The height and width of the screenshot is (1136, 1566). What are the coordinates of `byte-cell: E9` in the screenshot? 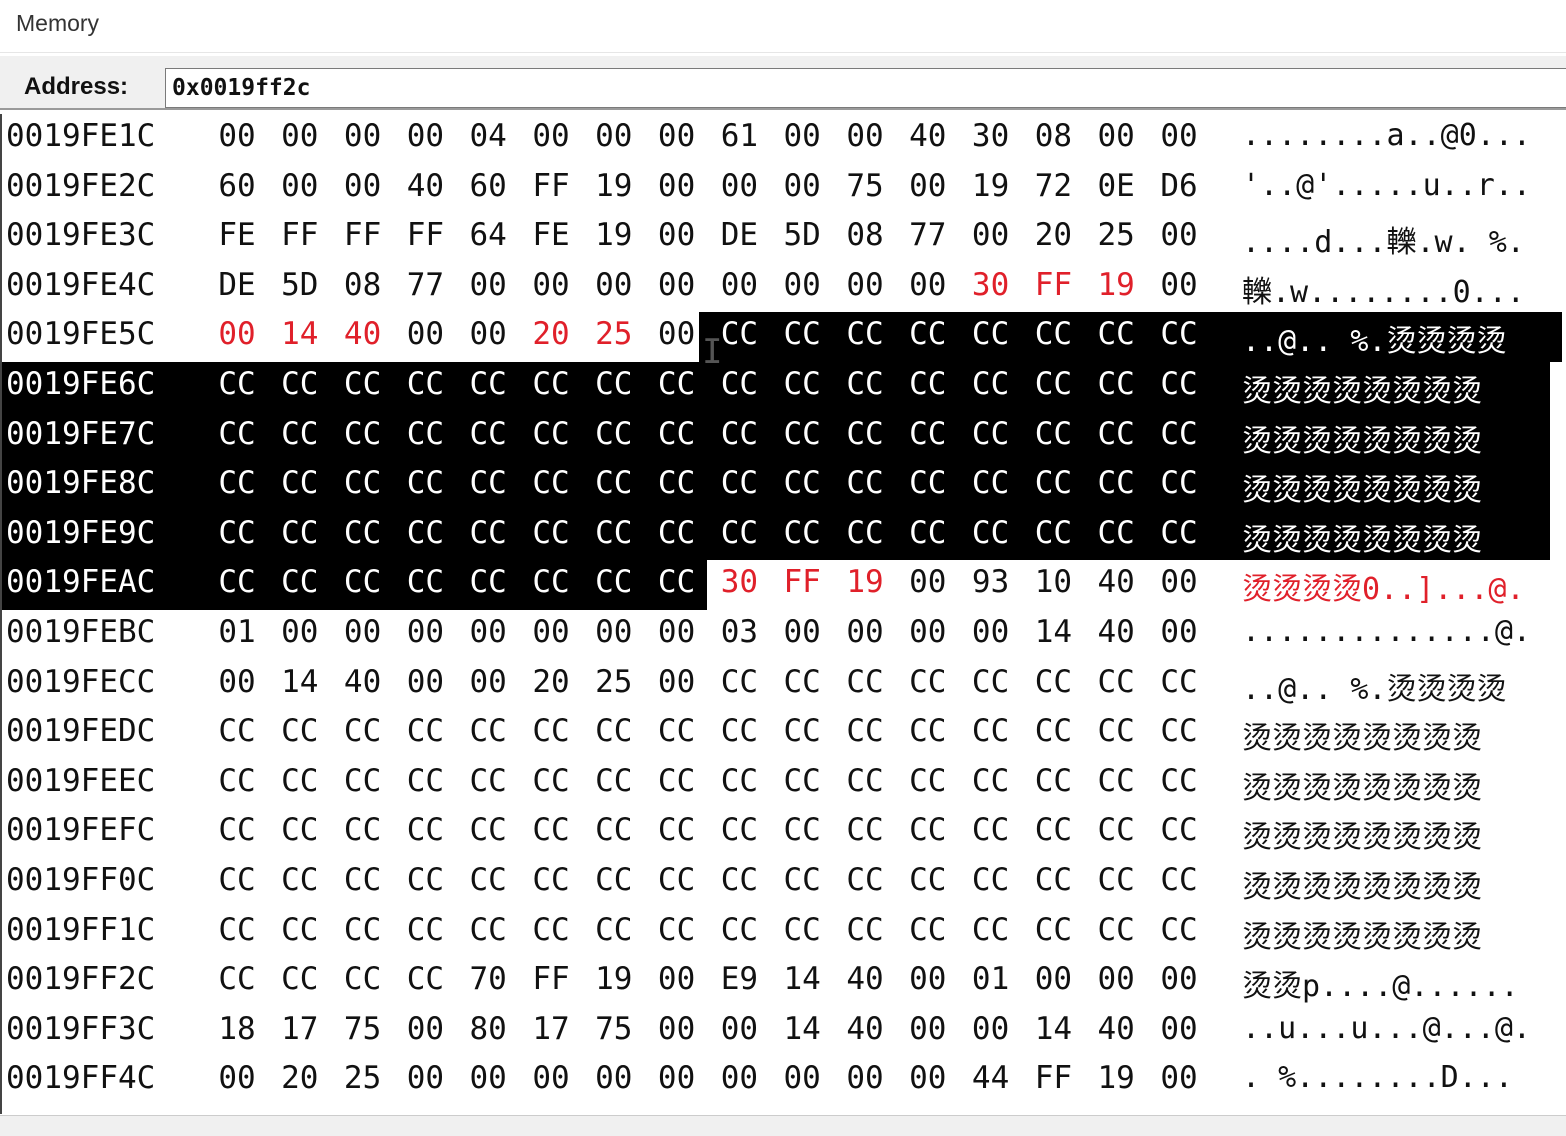 It's located at (739, 979).